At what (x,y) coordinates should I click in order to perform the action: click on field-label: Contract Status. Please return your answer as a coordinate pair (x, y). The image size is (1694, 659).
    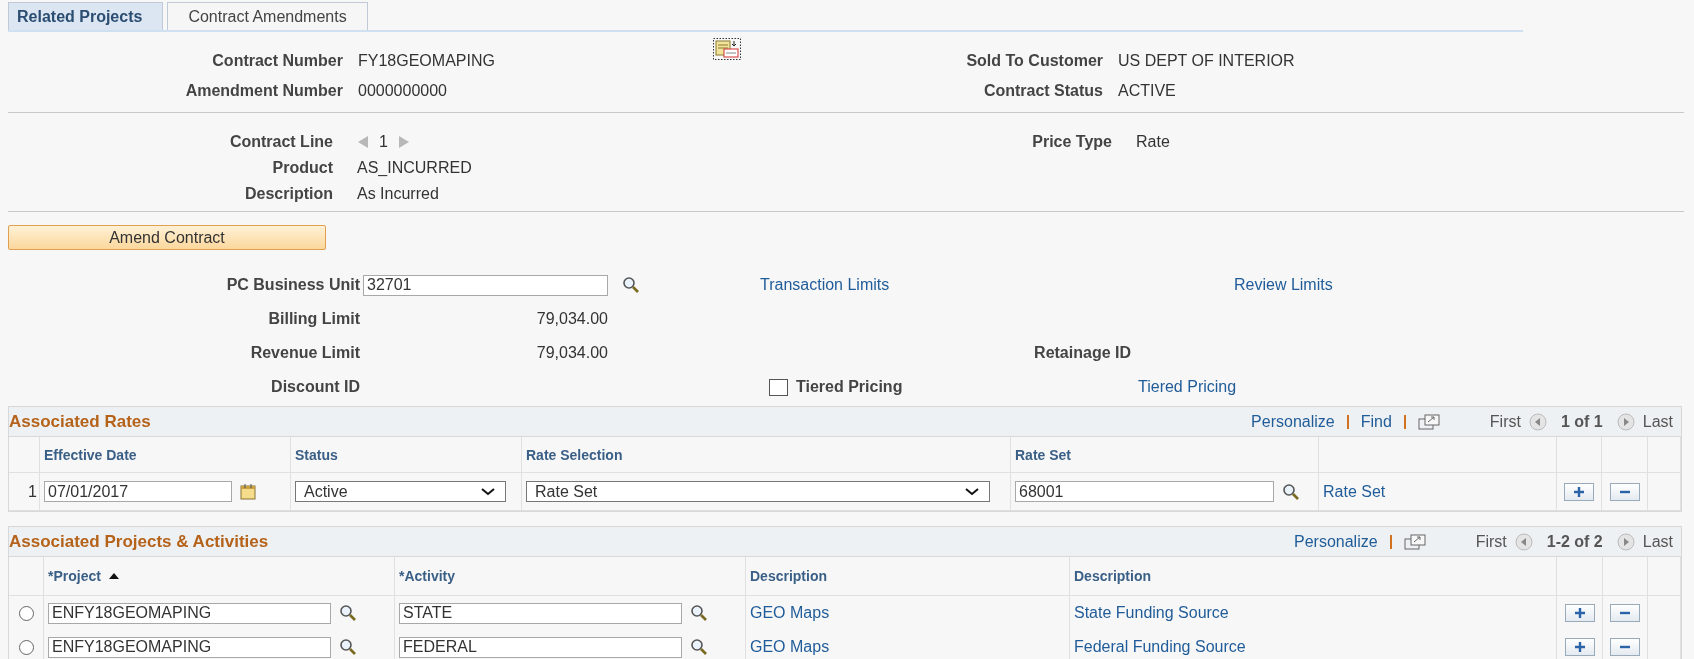
    Looking at the image, I should click on (1043, 91).